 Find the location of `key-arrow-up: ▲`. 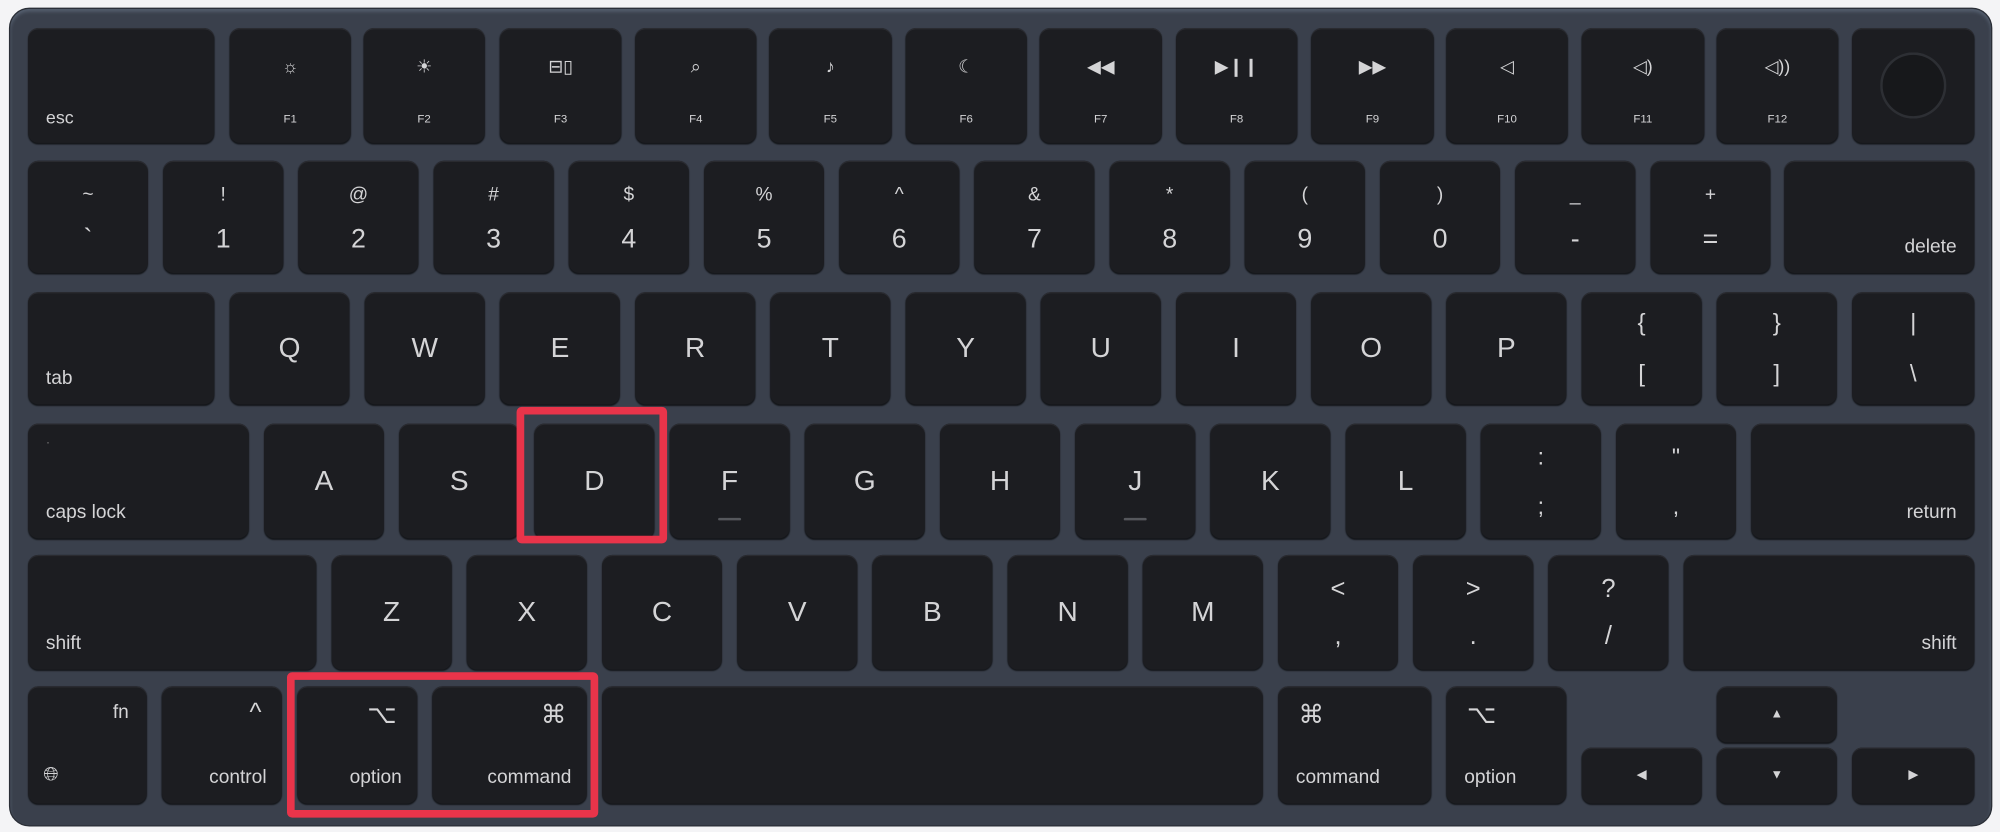

key-arrow-up: ▲ is located at coordinates (1776, 714).